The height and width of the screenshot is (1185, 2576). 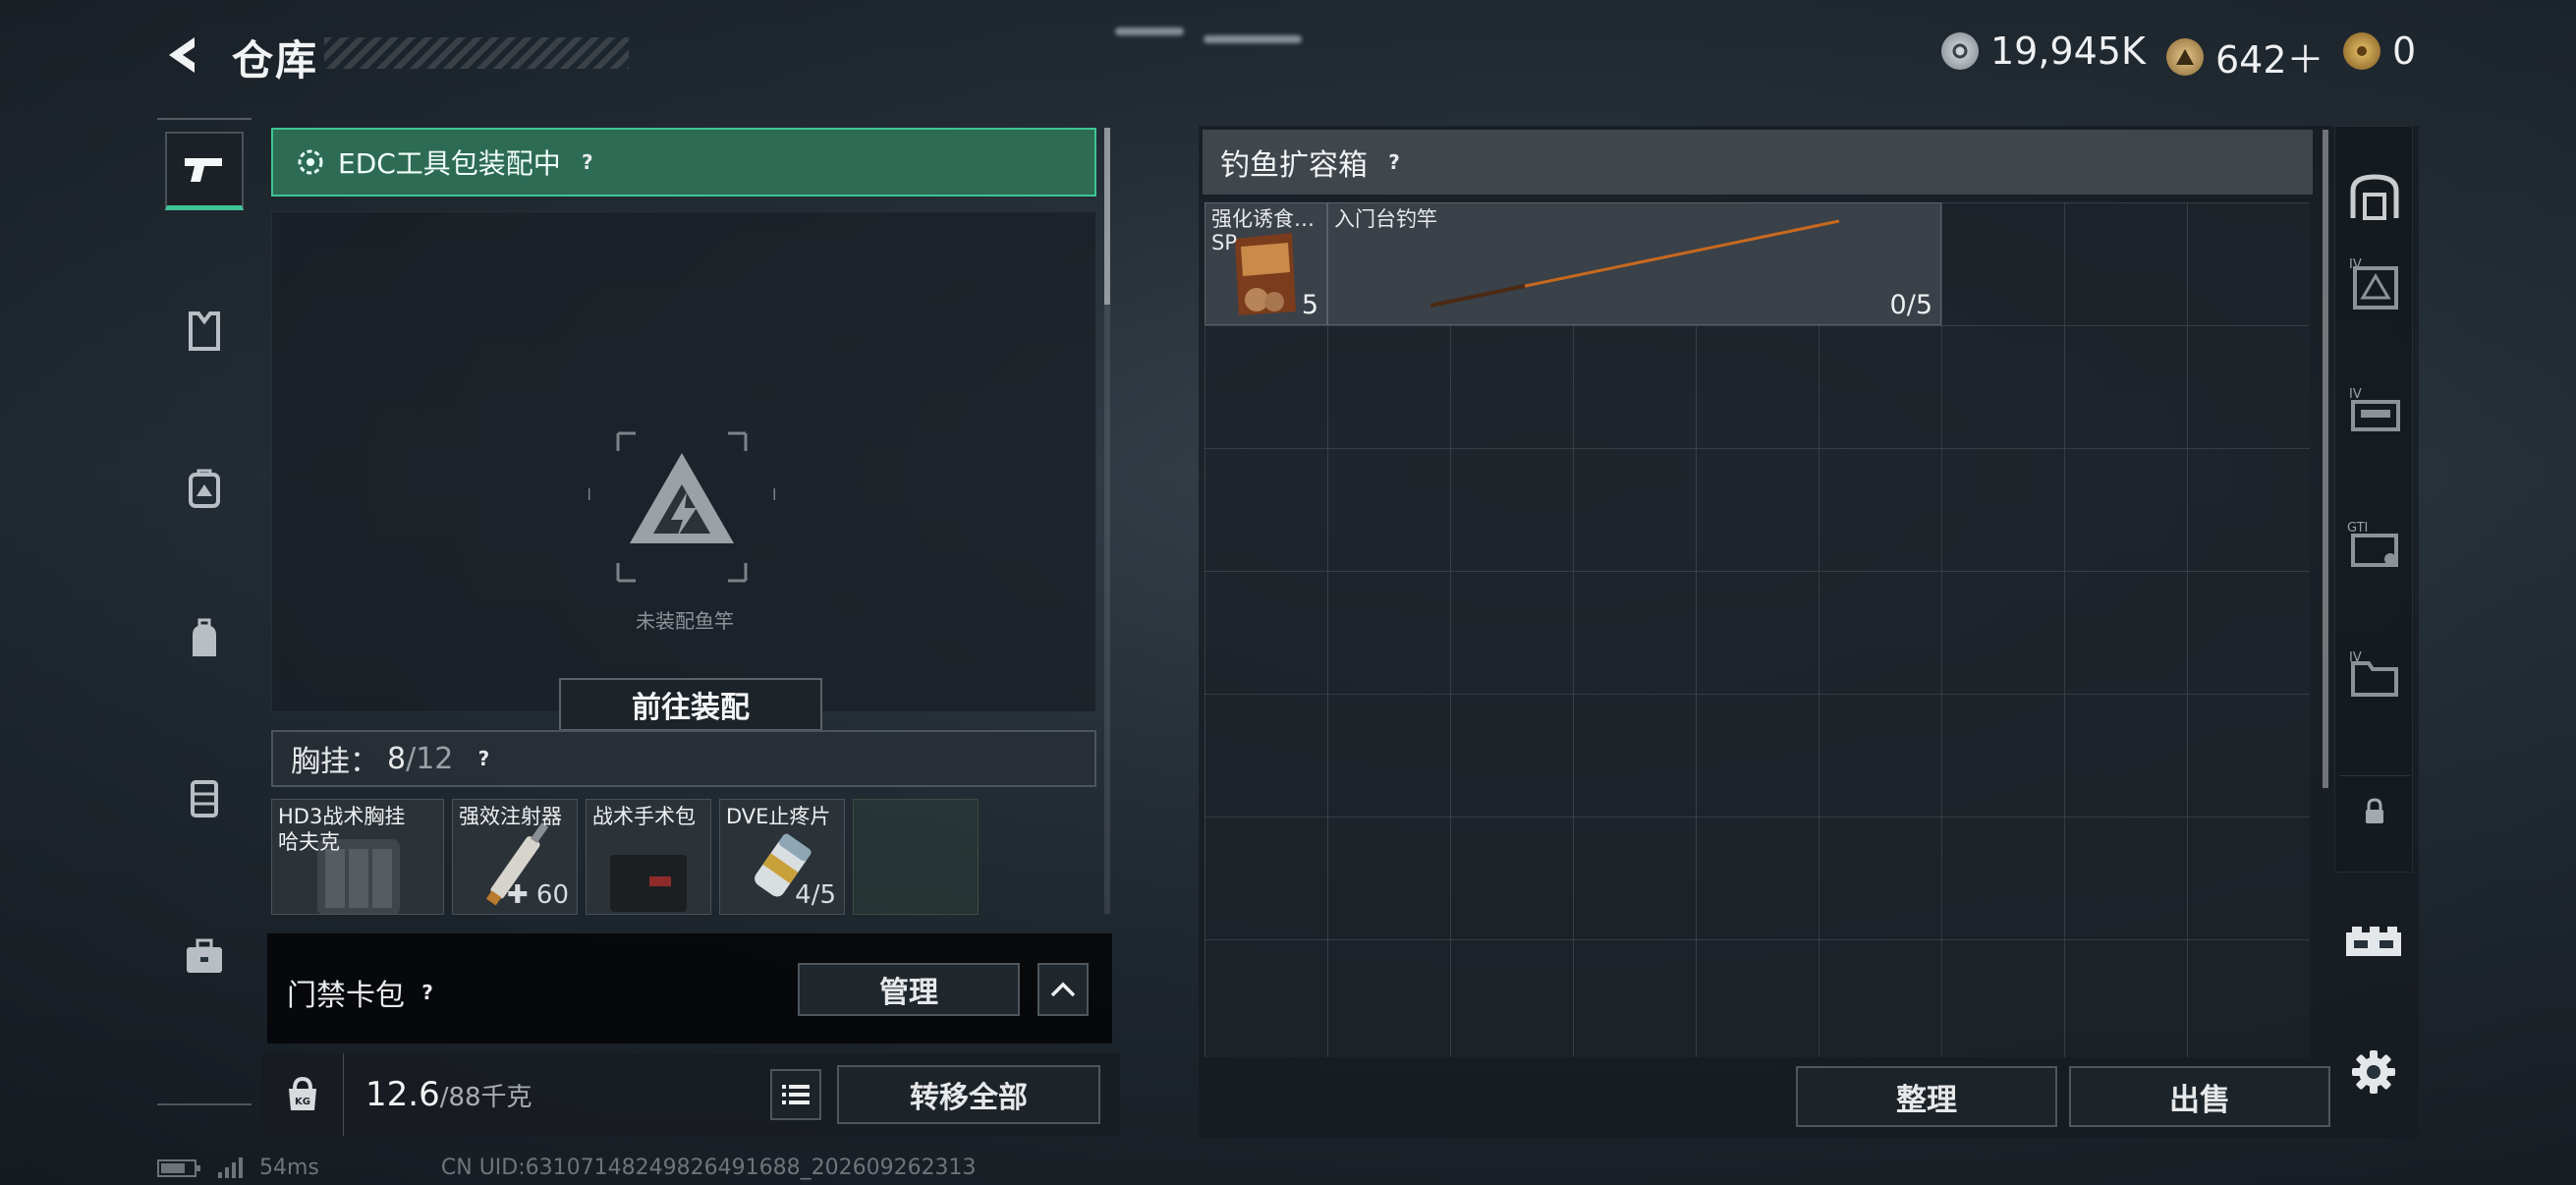 What do you see at coordinates (685, 621) in the screenshot?
I see `empty-slot-label: 未装配鱼竿` at bounding box center [685, 621].